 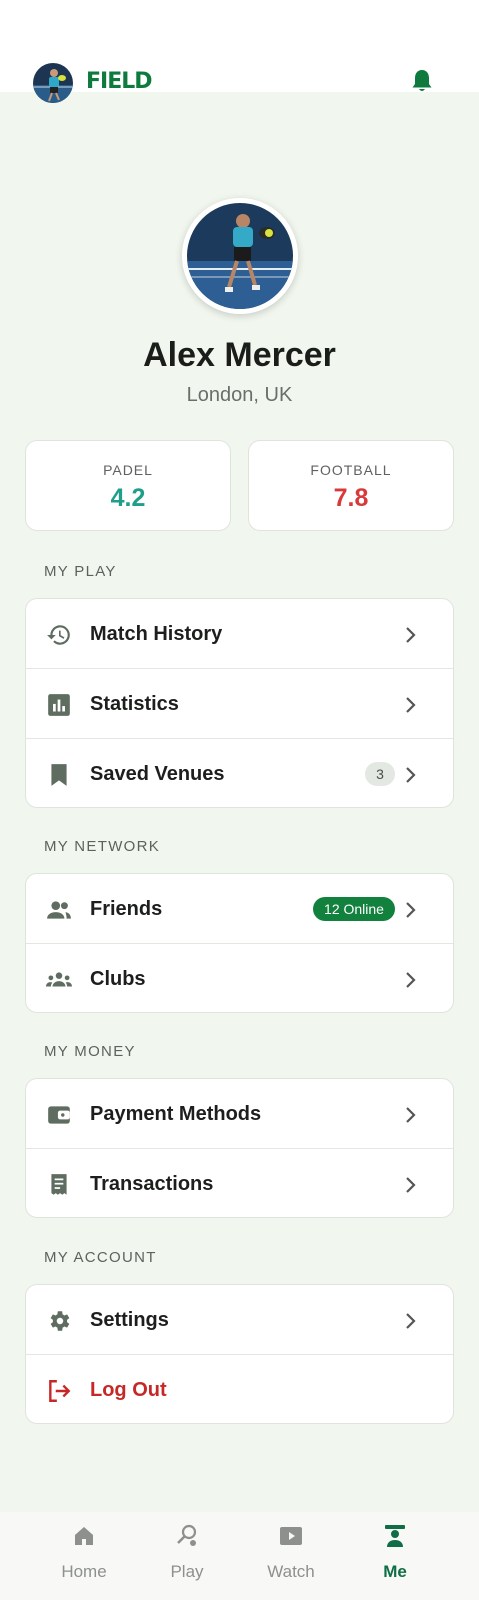 What do you see at coordinates (354, 909) in the screenshot?
I see `online-badge: 12 Online` at bounding box center [354, 909].